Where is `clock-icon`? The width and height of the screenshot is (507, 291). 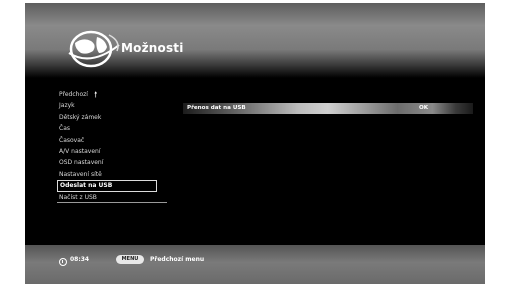
clock-icon is located at coordinates (63, 262).